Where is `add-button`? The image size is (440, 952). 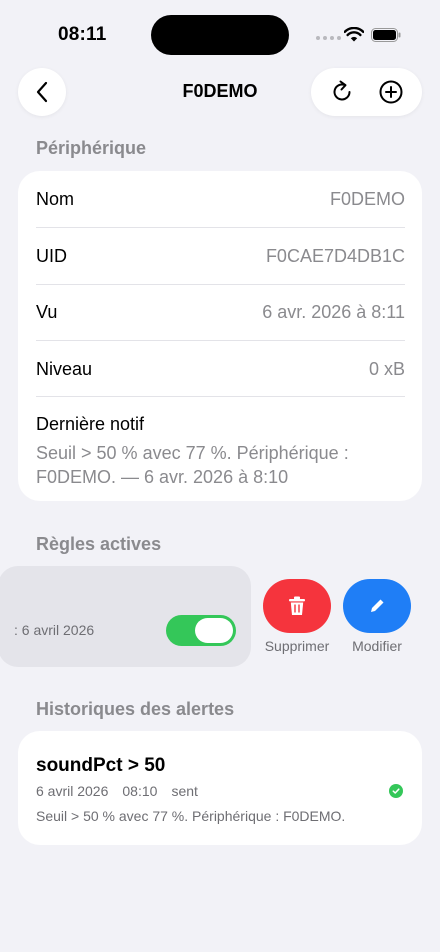
add-button is located at coordinates (391, 92).